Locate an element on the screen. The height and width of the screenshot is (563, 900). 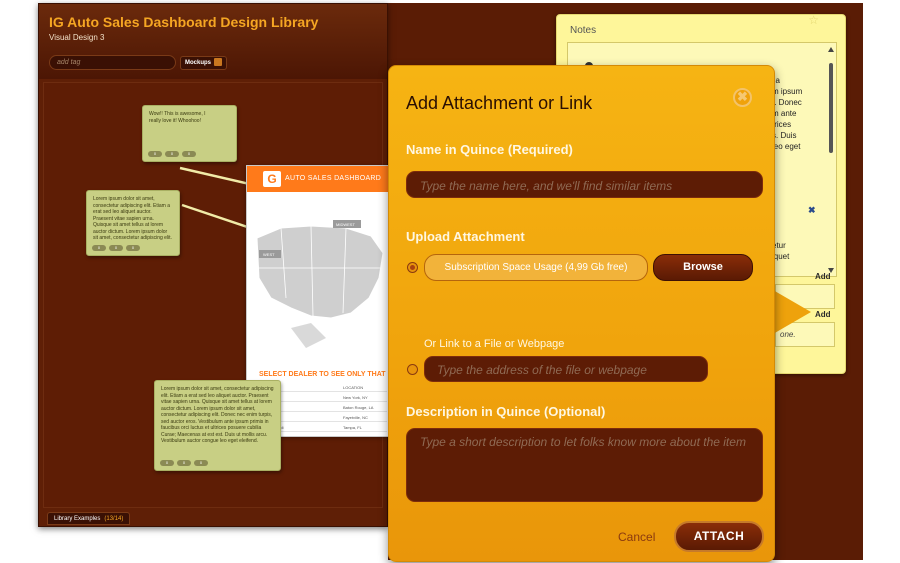
scroll-thumb is located at coordinates (831, 108).